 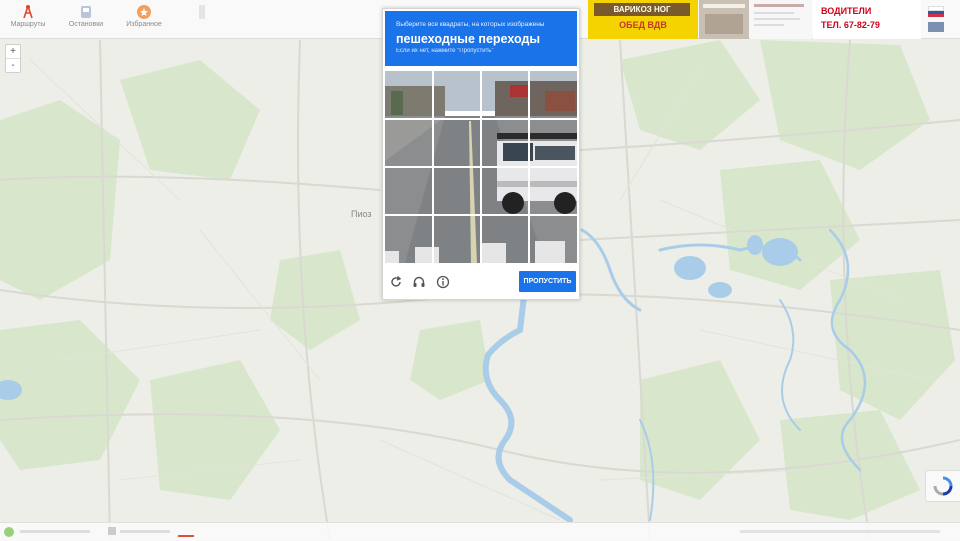 I want to click on nav-favorites-button: Избранное, so click(x=144, y=19).